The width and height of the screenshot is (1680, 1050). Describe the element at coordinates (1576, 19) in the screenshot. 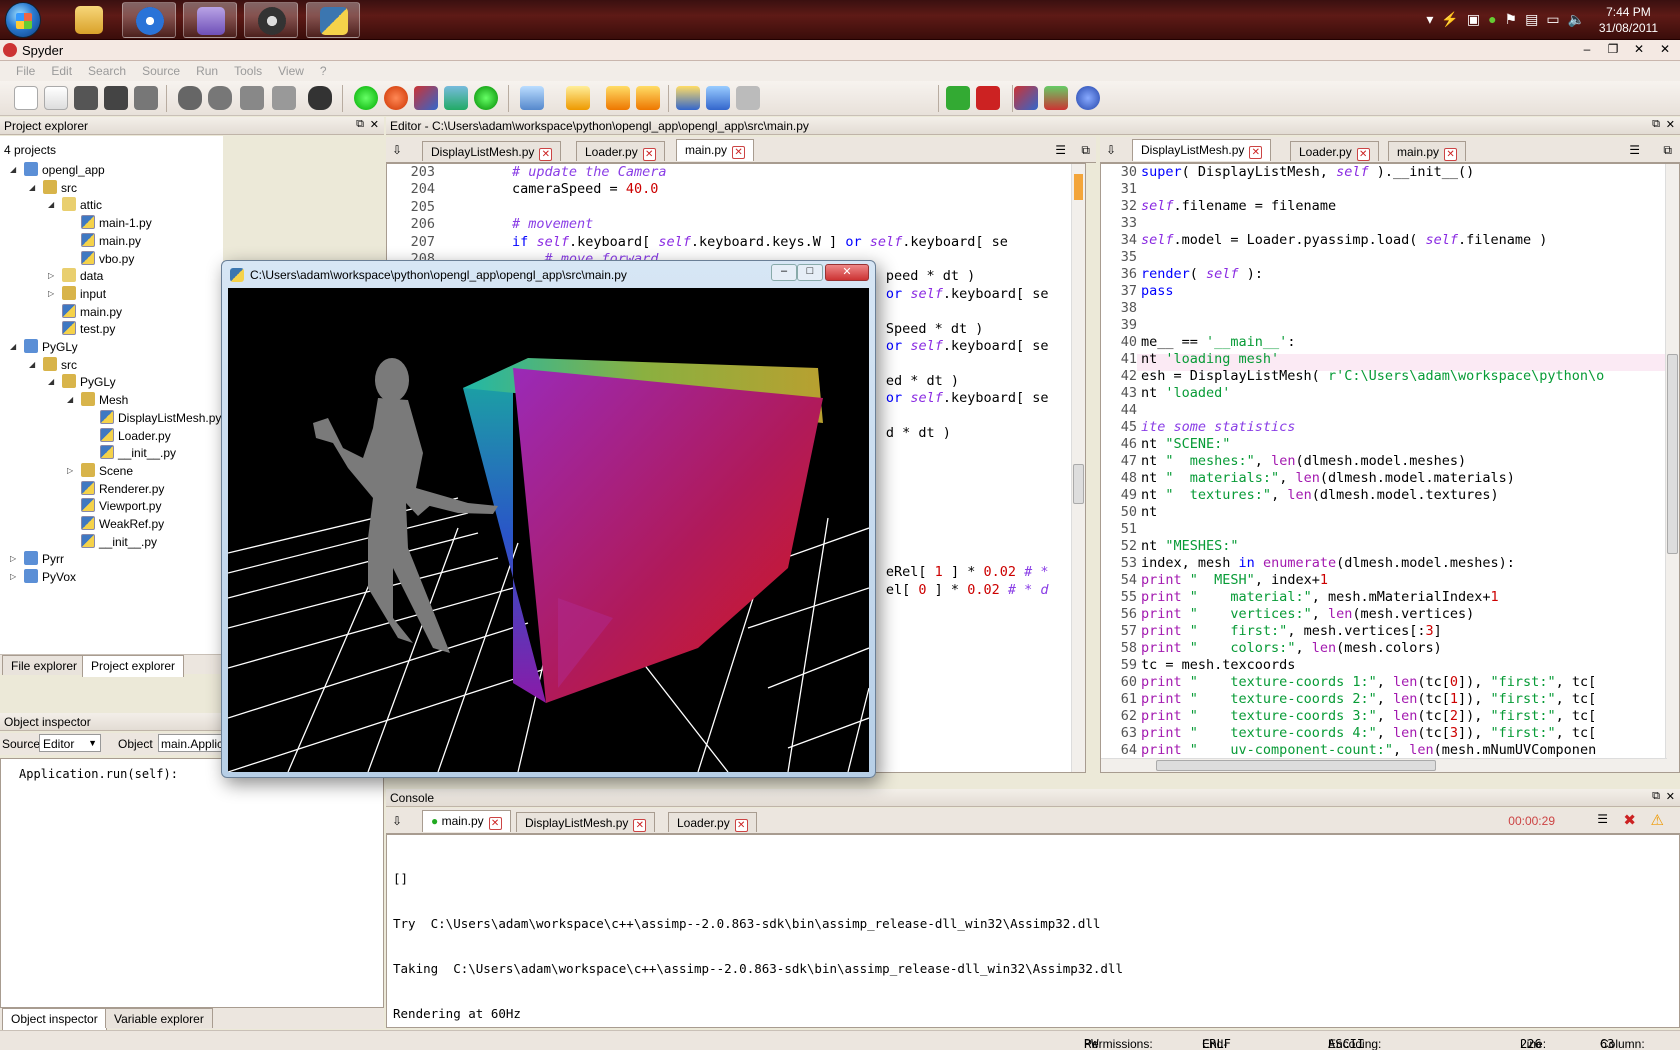

I see `speaker-icon: 🔈` at that location.